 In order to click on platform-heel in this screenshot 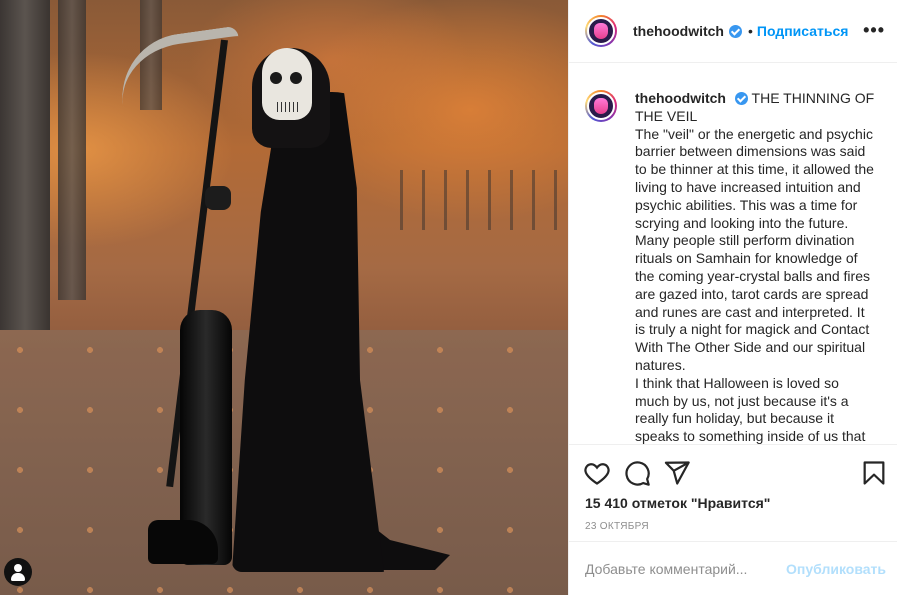, I will do `click(183, 542)`.